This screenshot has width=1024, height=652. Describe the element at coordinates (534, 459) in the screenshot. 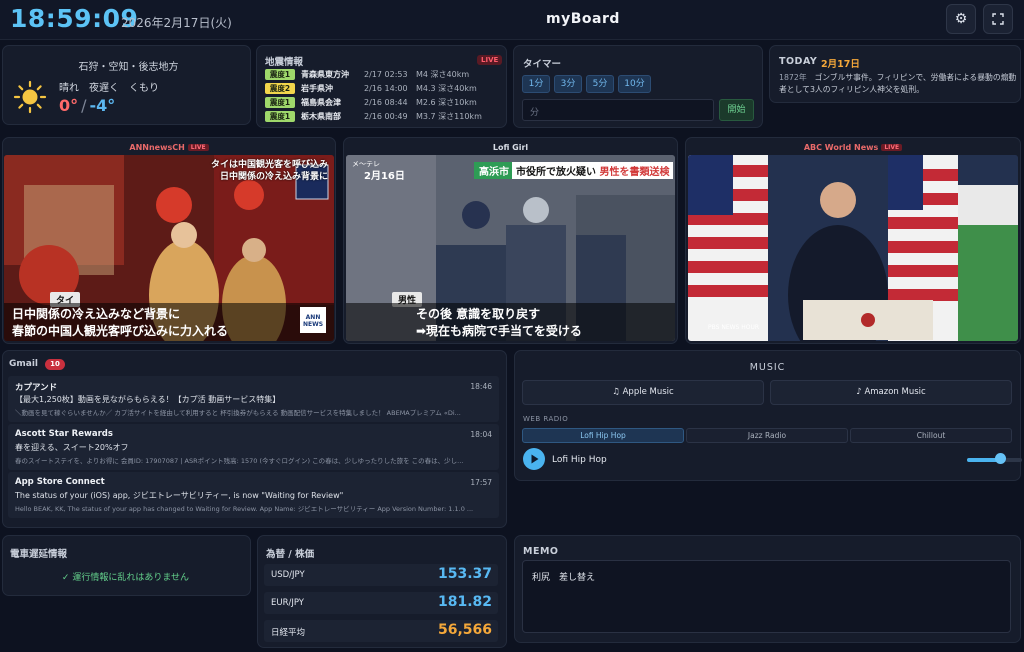

I see `play-button` at that location.